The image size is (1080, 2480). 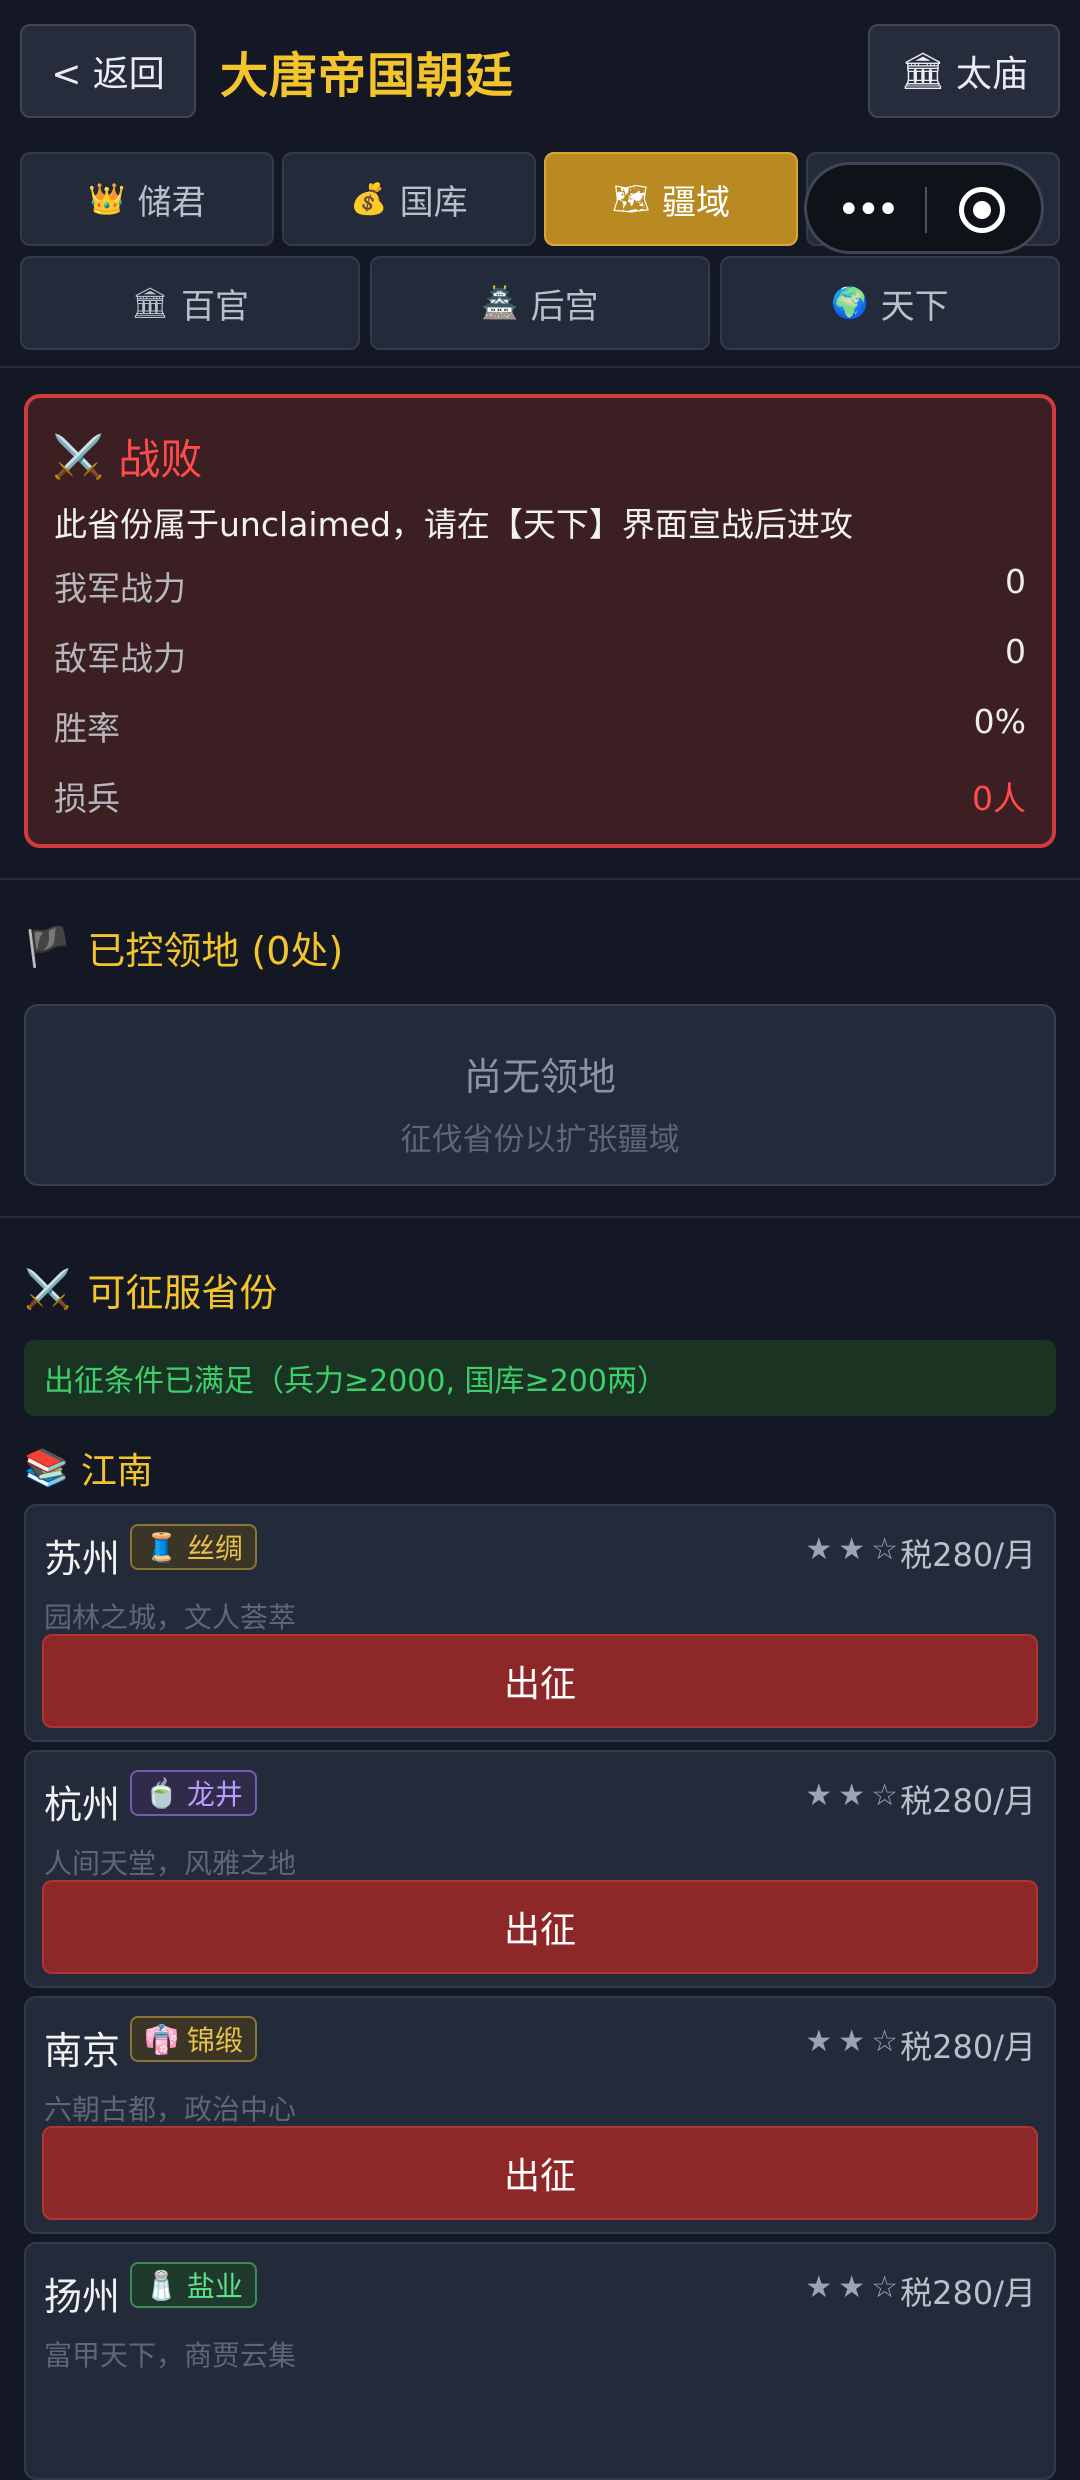 I want to click on conquerable-heading: ⚔️ 可征服省份, so click(x=150, y=1289).